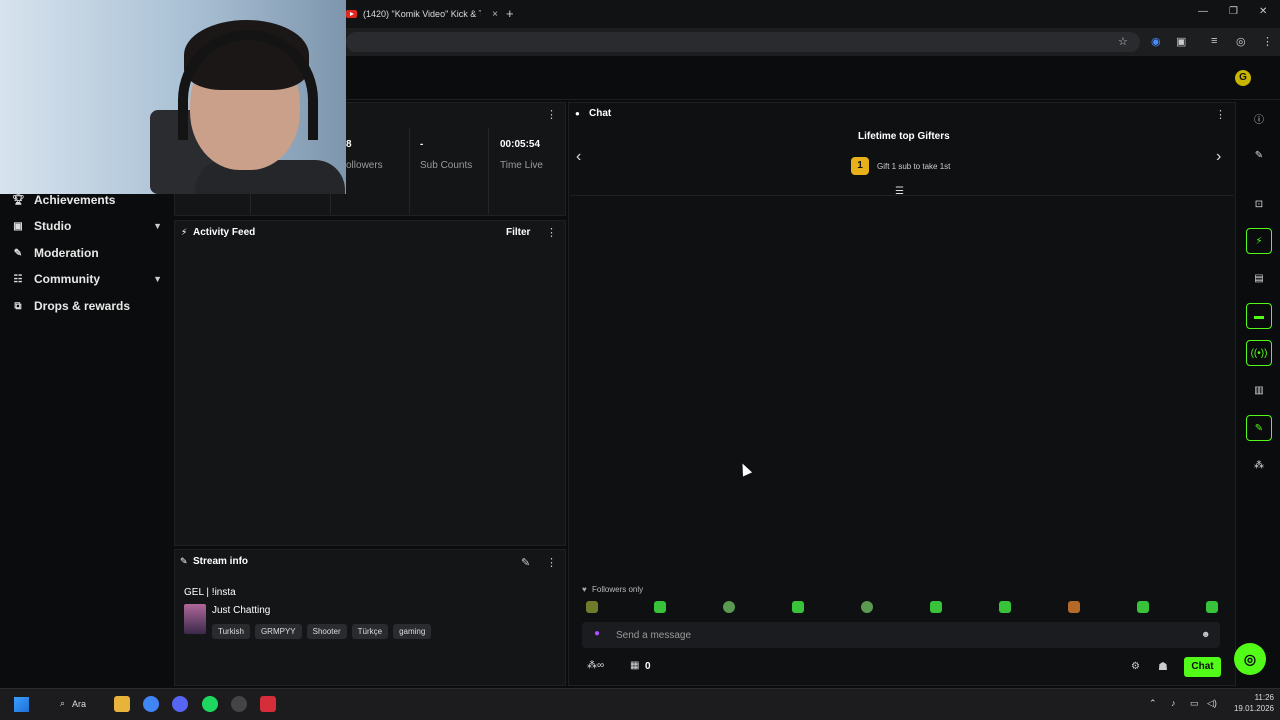  I want to click on stats-menu-icon: ⋮, so click(551, 114).